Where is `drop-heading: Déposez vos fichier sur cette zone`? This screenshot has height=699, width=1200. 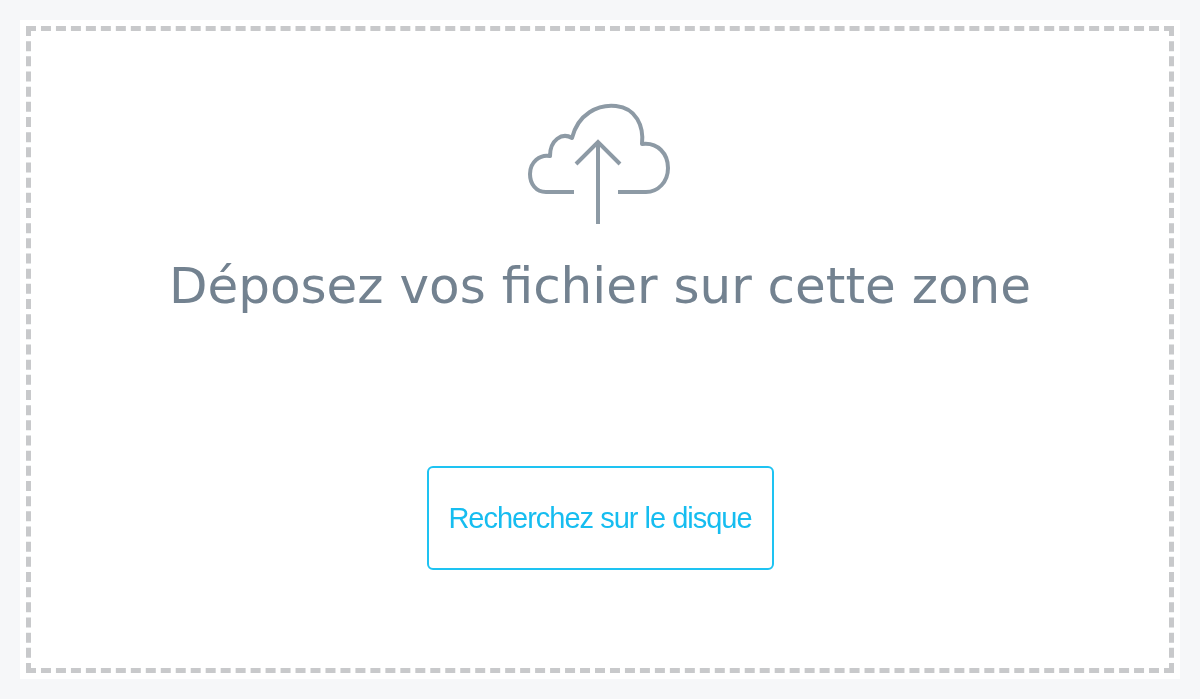 drop-heading: Déposez vos fichier sur cette zone is located at coordinates (599, 286).